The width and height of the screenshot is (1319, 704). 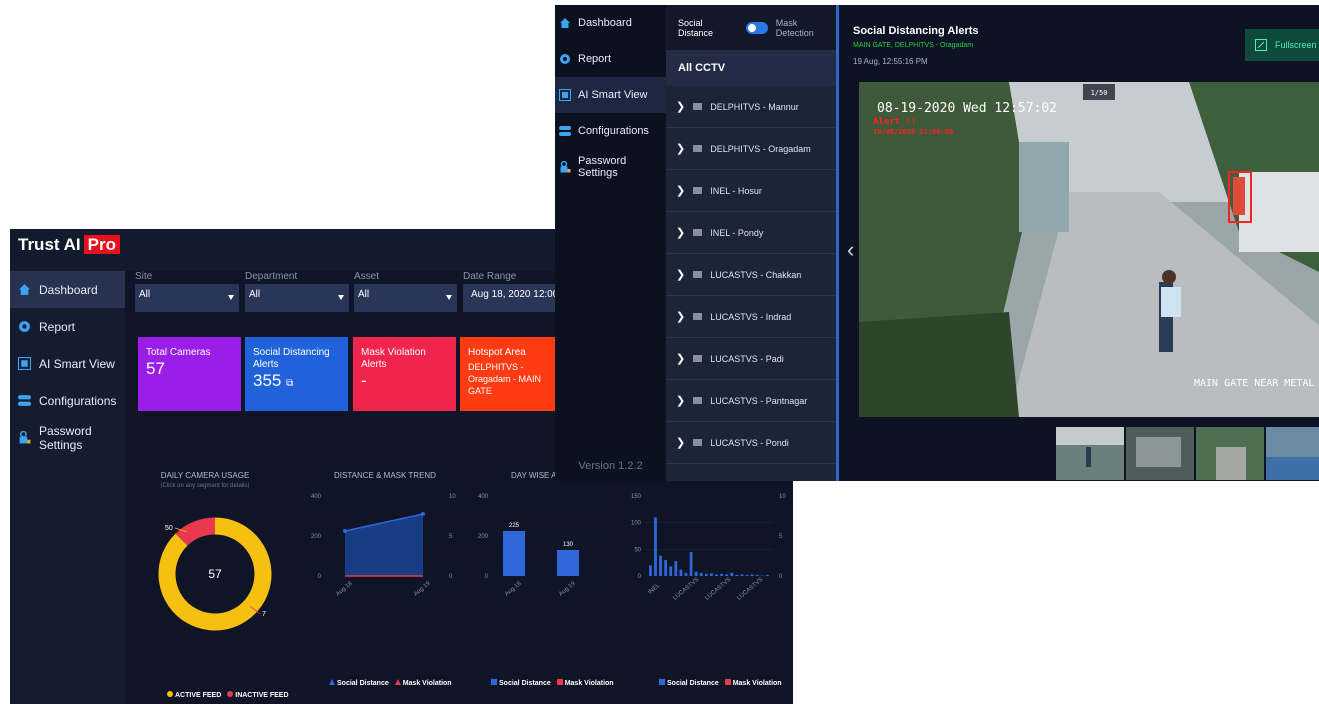 What do you see at coordinates (189, 374) in the screenshot?
I see `total-cameras-card: Total Cameras 57` at bounding box center [189, 374].